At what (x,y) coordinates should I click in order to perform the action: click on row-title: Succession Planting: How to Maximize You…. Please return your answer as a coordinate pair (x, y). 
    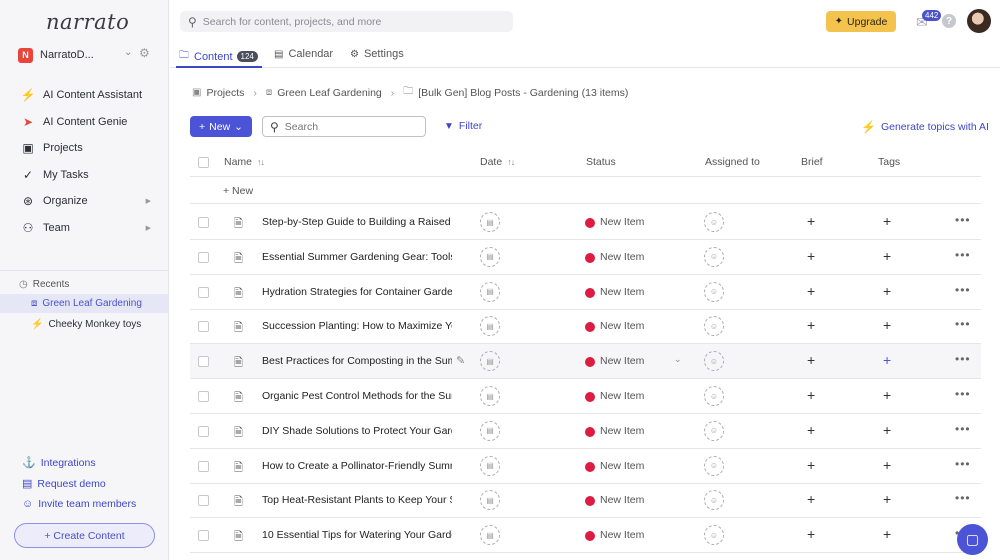
    Looking at the image, I should click on (357, 326).